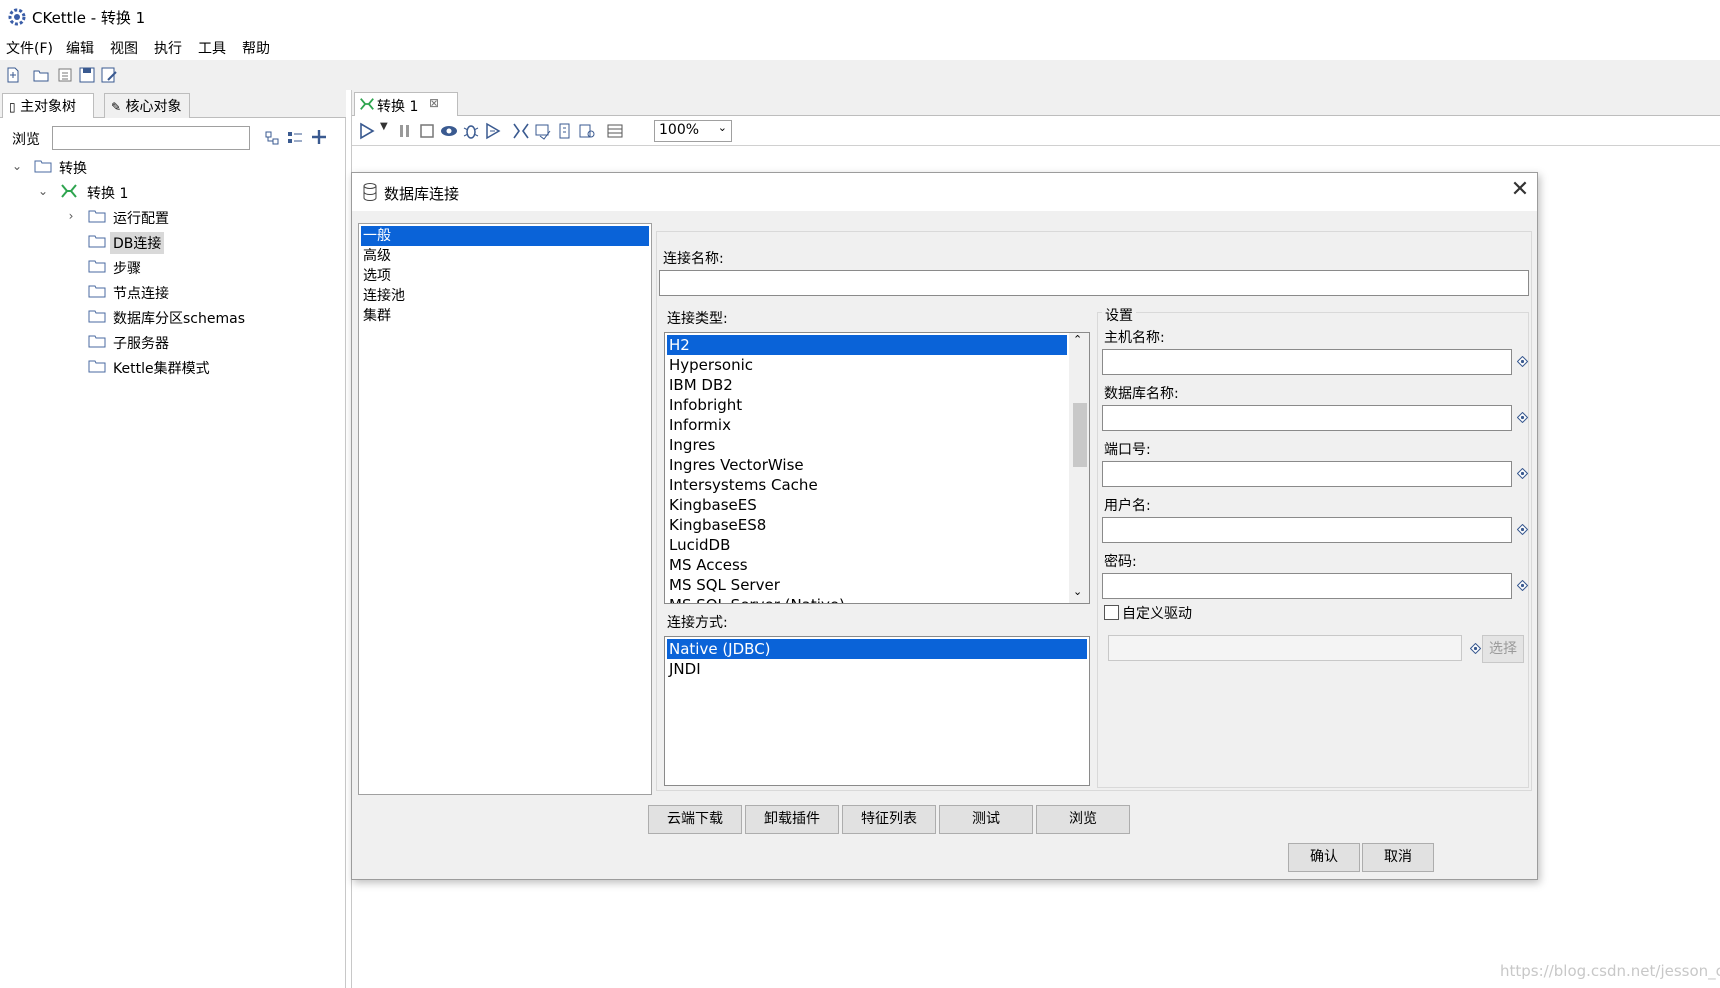  What do you see at coordinates (565, 131) in the screenshot?
I see `sql-icon` at bounding box center [565, 131].